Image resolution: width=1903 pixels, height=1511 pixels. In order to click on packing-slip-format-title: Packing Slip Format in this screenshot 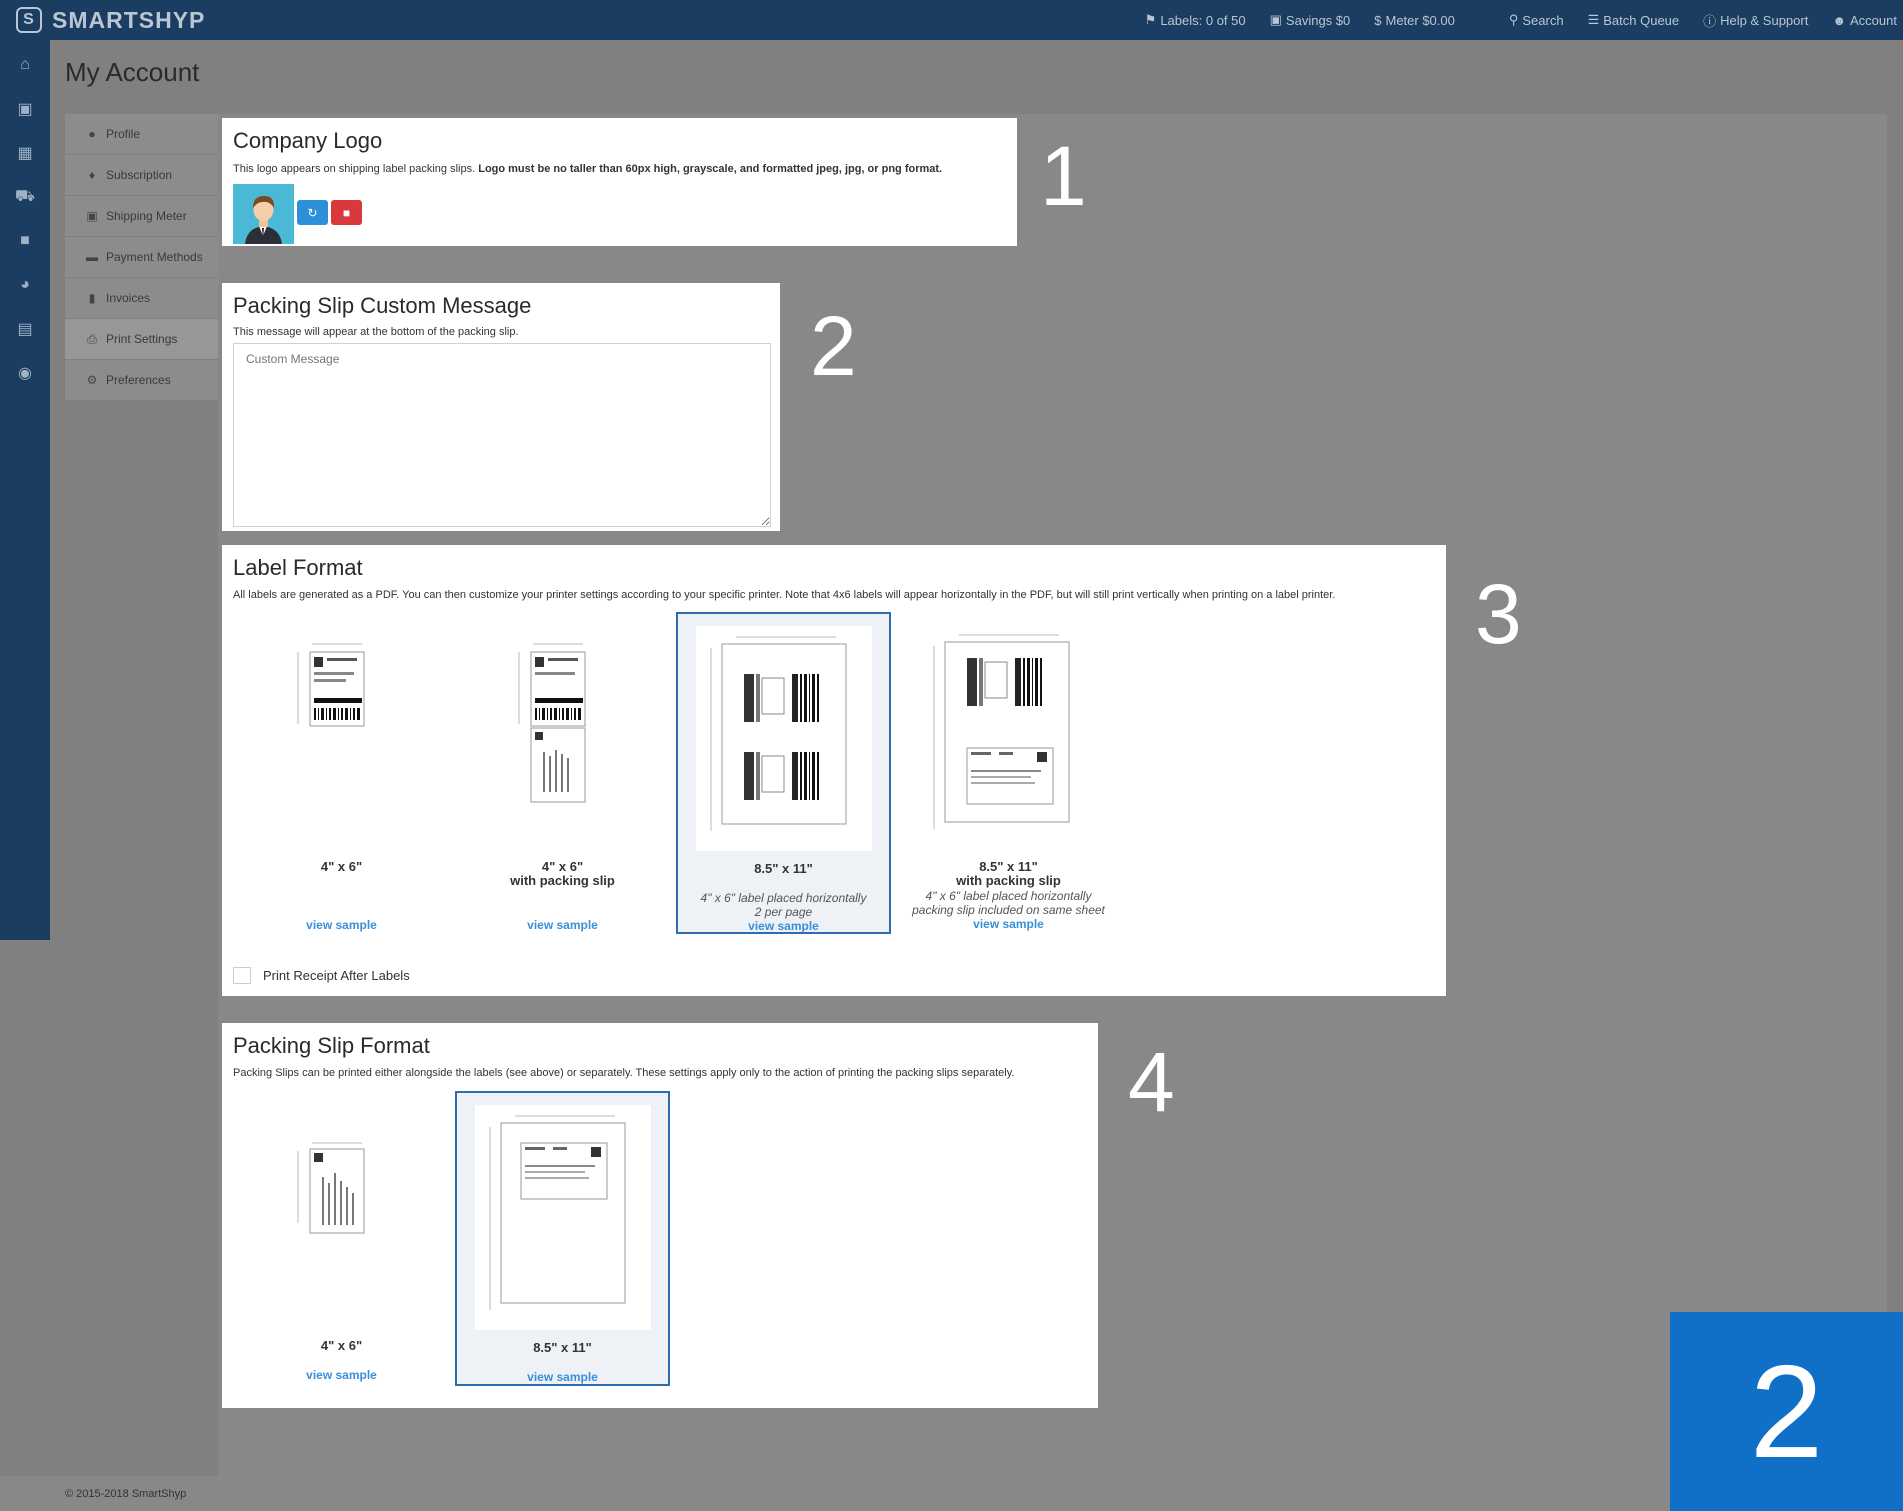, I will do `click(331, 1045)`.